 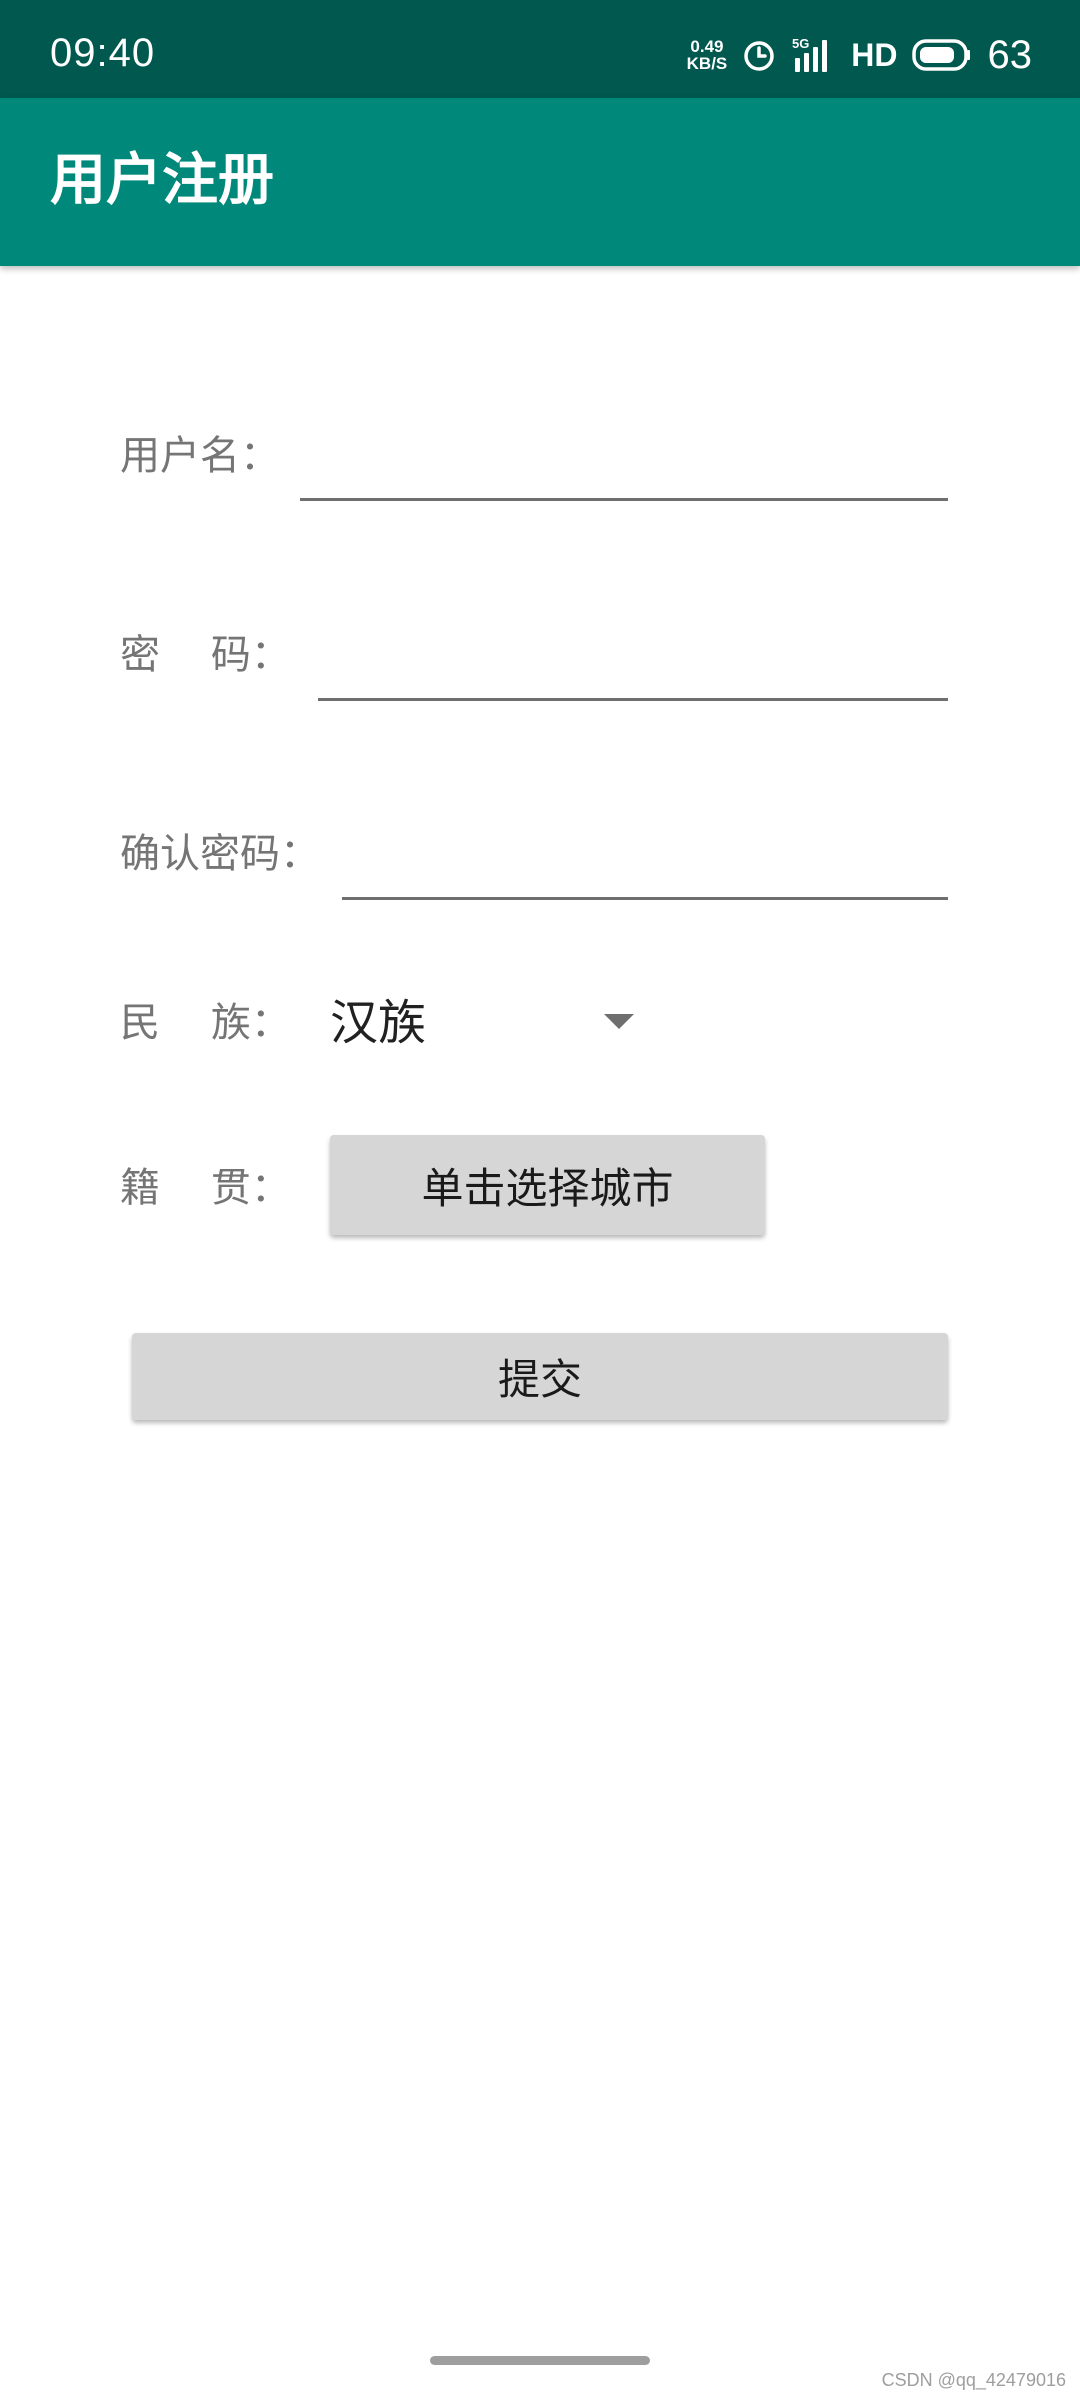 What do you see at coordinates (645, 898) in the screenshot?
I see `confirm-password-underline` at bounding box center [645, 898].